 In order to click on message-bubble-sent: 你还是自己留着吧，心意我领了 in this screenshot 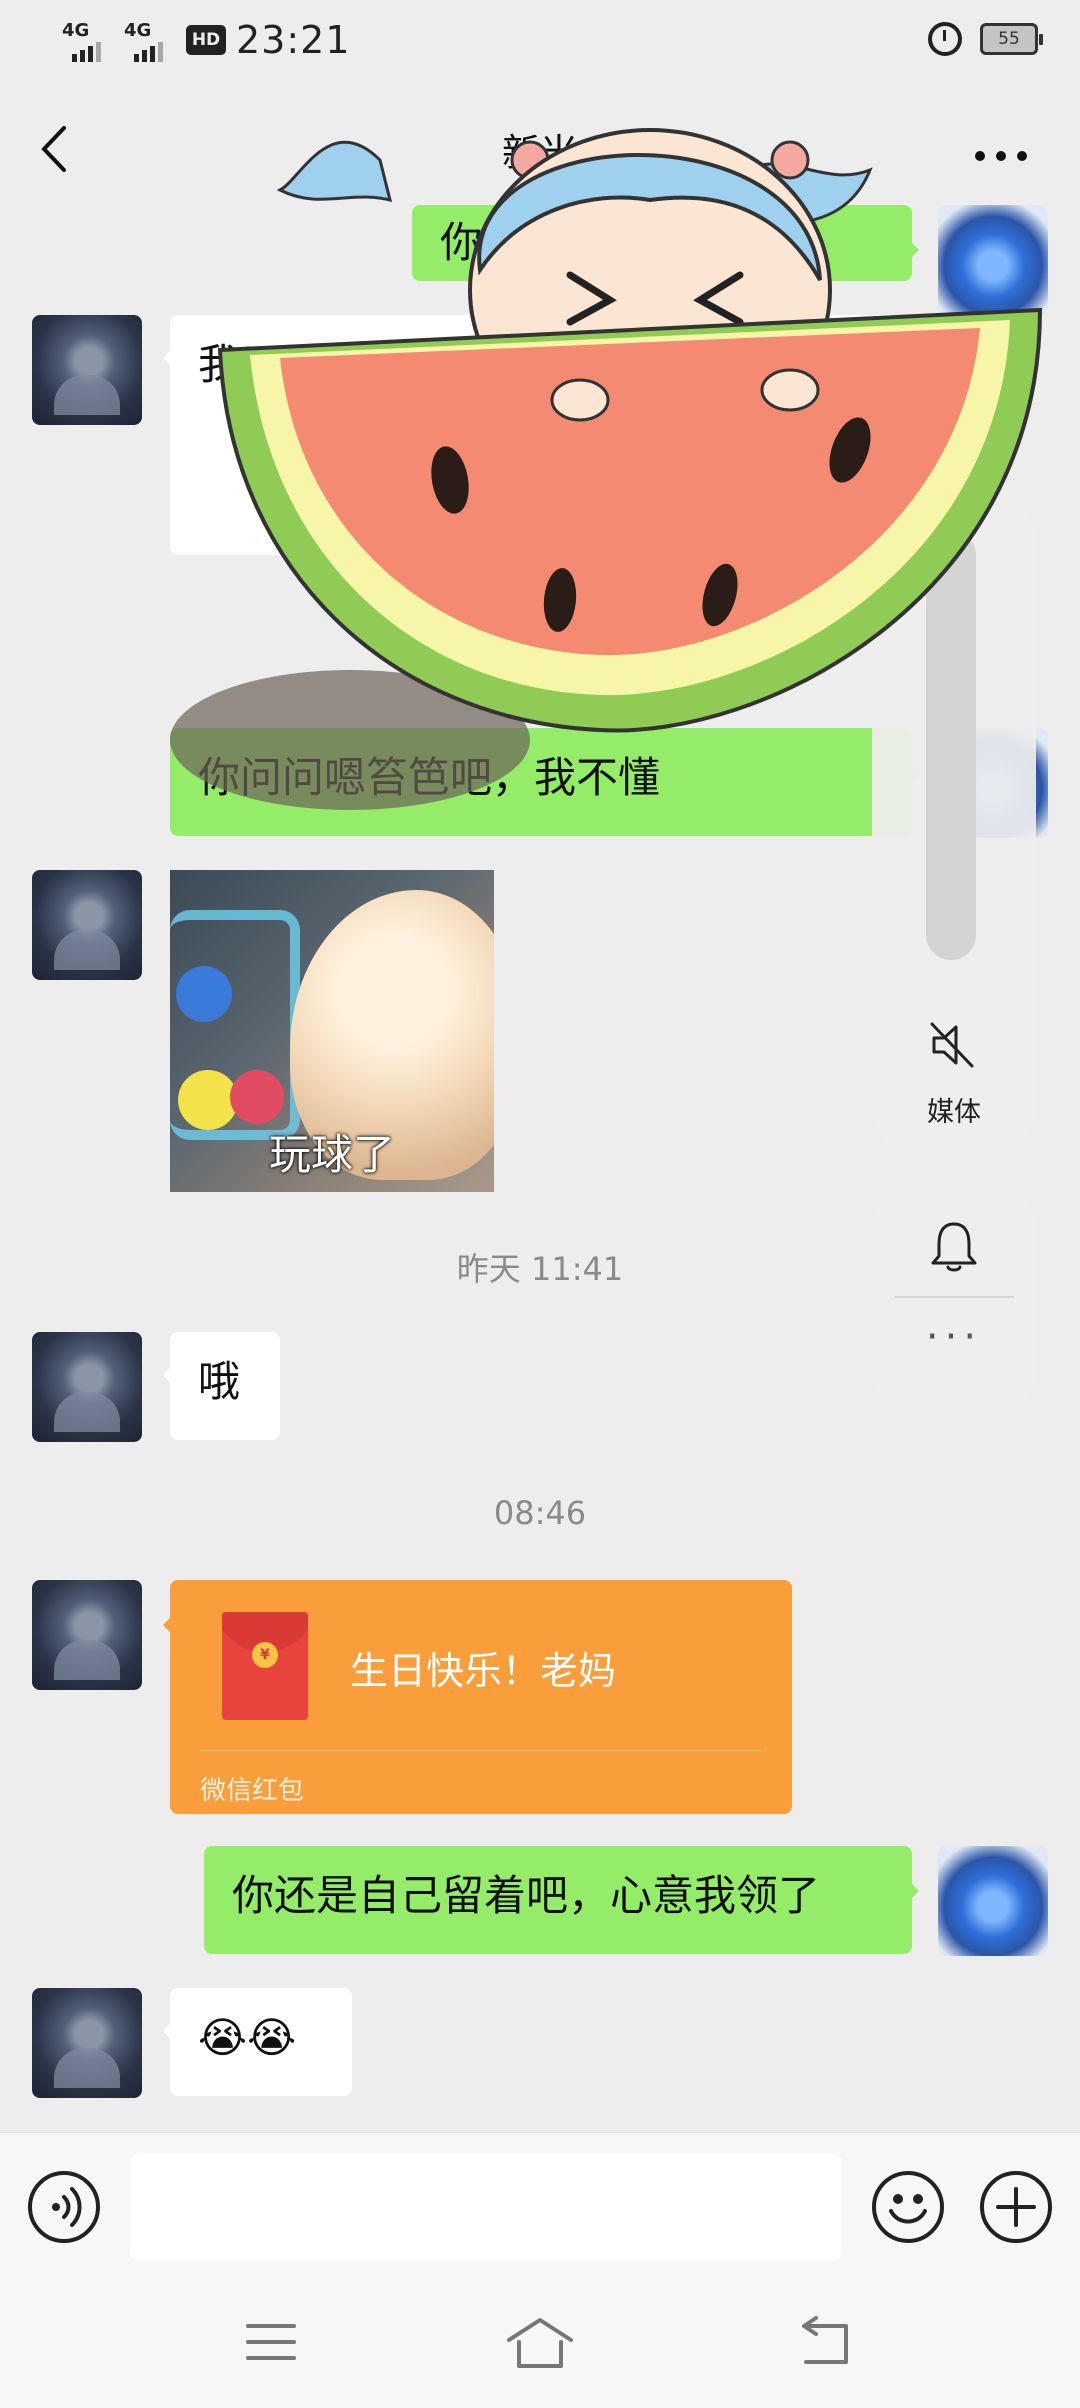, I will do `click(561, 1900)`.